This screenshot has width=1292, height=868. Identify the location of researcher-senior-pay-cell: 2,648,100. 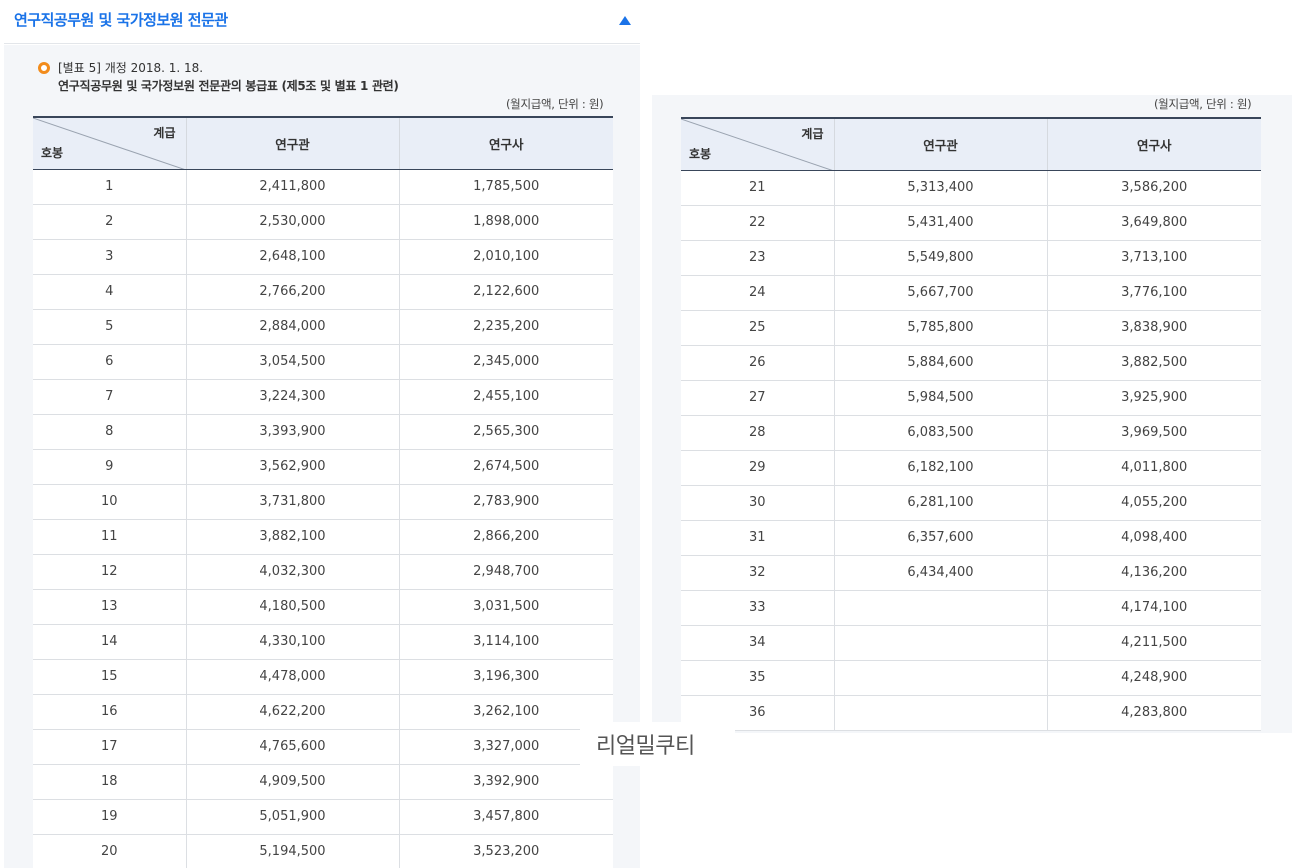
(293, 257).